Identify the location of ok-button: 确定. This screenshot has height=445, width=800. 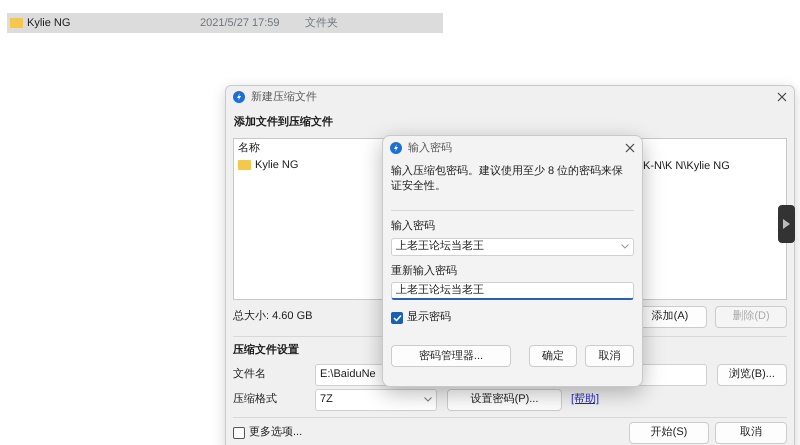
(553, 356).